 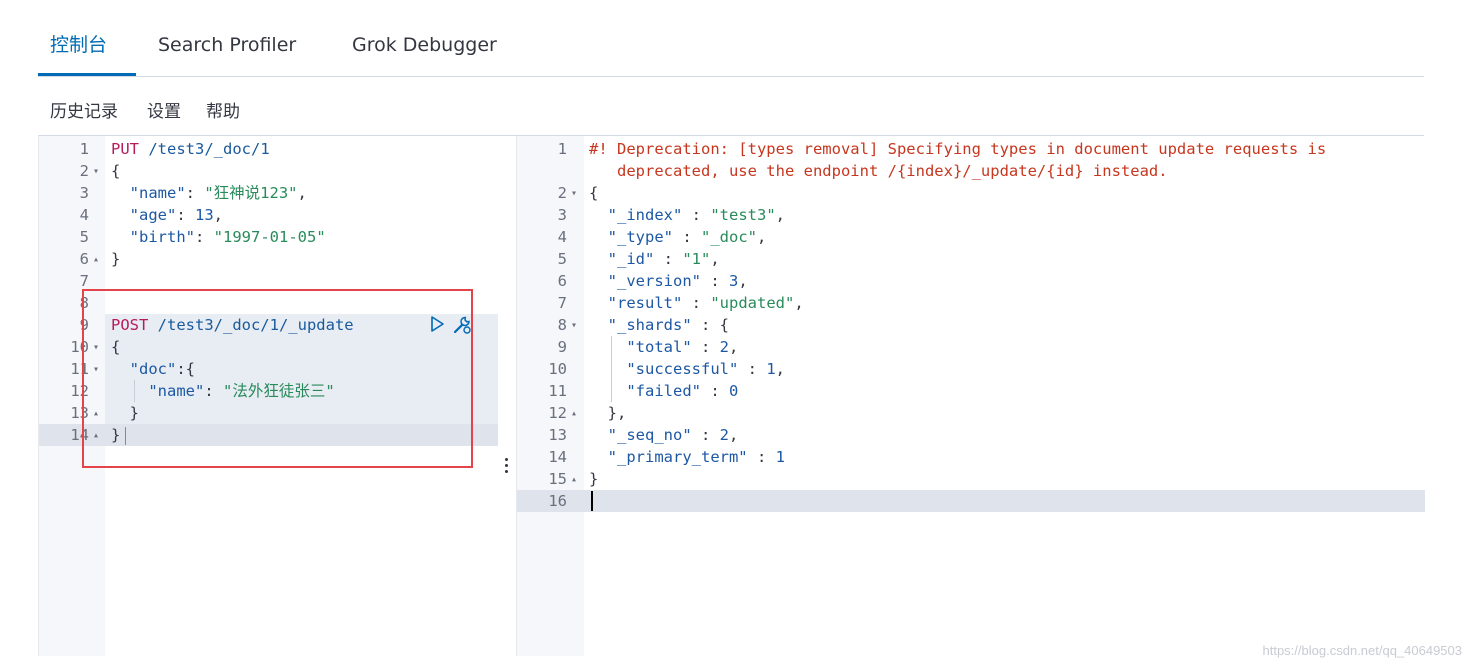 What do you see at coordinates (668, 457) in the screenshot?
I see `code-token-key: "_primary_term"` at bounding box center [668, 457].